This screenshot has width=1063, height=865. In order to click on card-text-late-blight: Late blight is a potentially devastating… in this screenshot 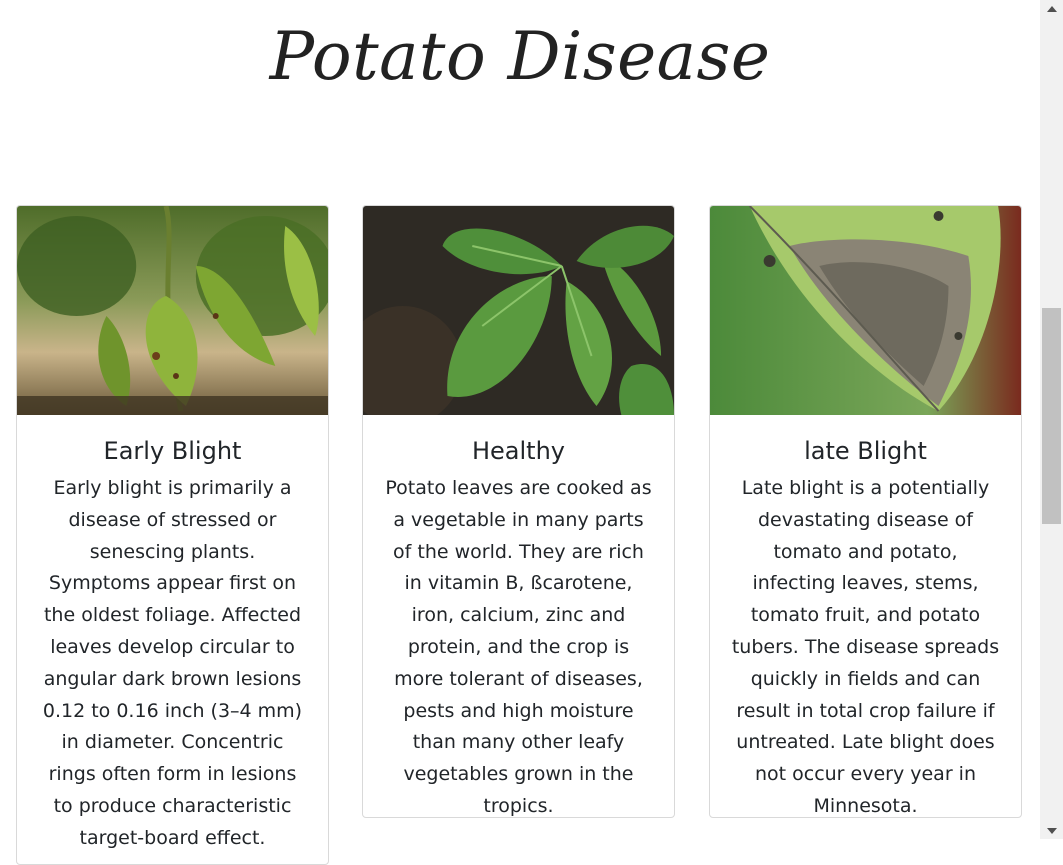, I will do `click(865, 647)`.